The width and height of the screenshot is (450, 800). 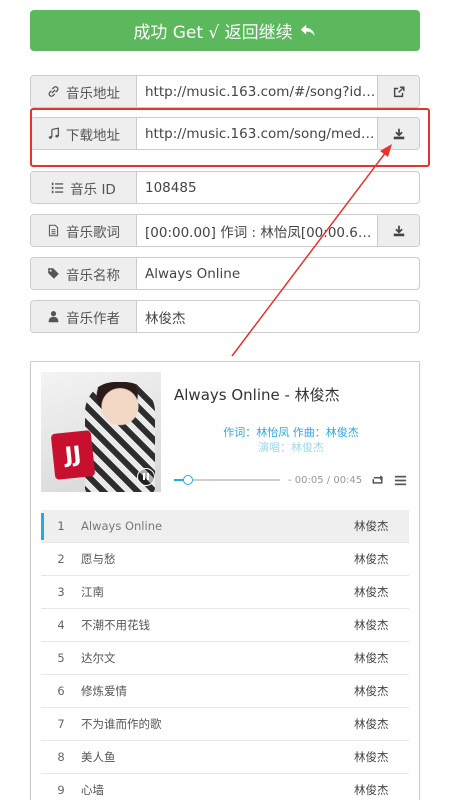 What do you see at coordinates (61, 724) in the screenshot?
I see `track-number: 7` at bounding box center [61, 724].